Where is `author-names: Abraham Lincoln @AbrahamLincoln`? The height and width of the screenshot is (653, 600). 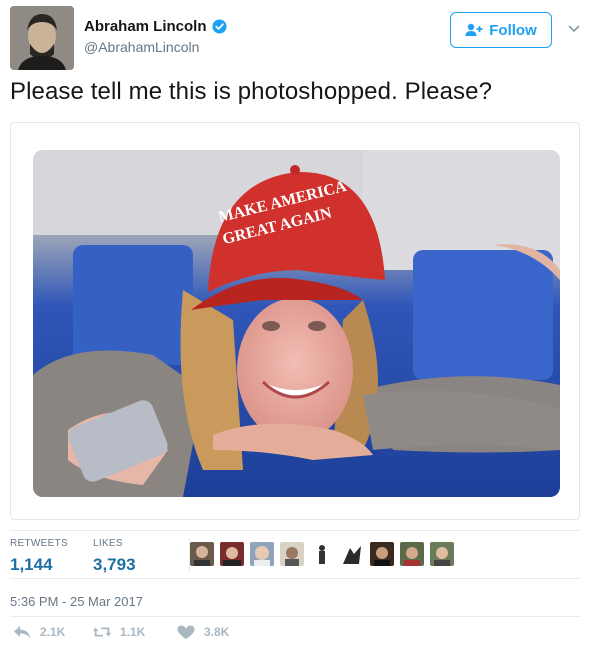 author-names: Abraham Lincoln @AbrahamLincoln is located at coordinates (155, 35).